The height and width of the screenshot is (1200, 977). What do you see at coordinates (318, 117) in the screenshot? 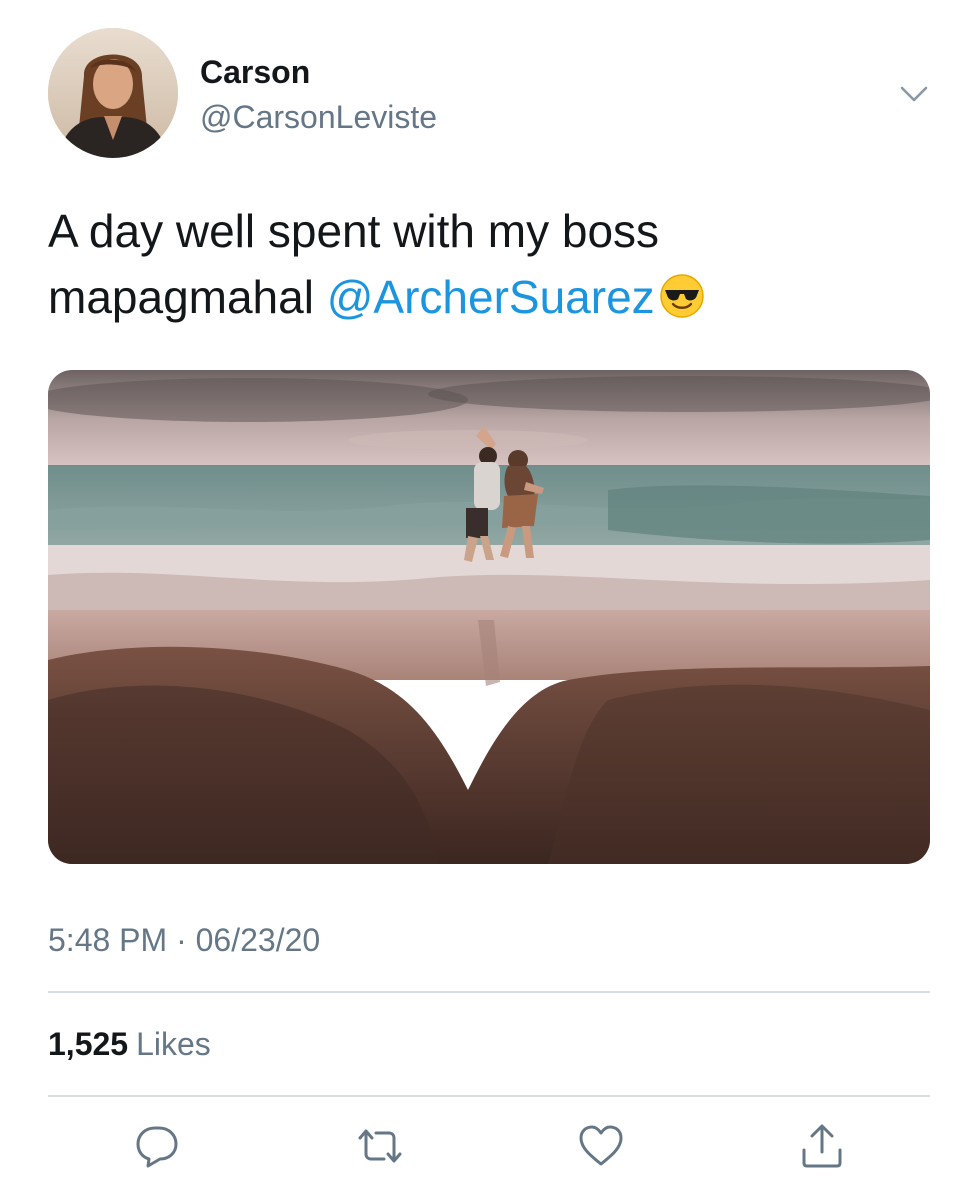
I see `user-handle: @CarsonLeviste` at bounding box center [318, 117].